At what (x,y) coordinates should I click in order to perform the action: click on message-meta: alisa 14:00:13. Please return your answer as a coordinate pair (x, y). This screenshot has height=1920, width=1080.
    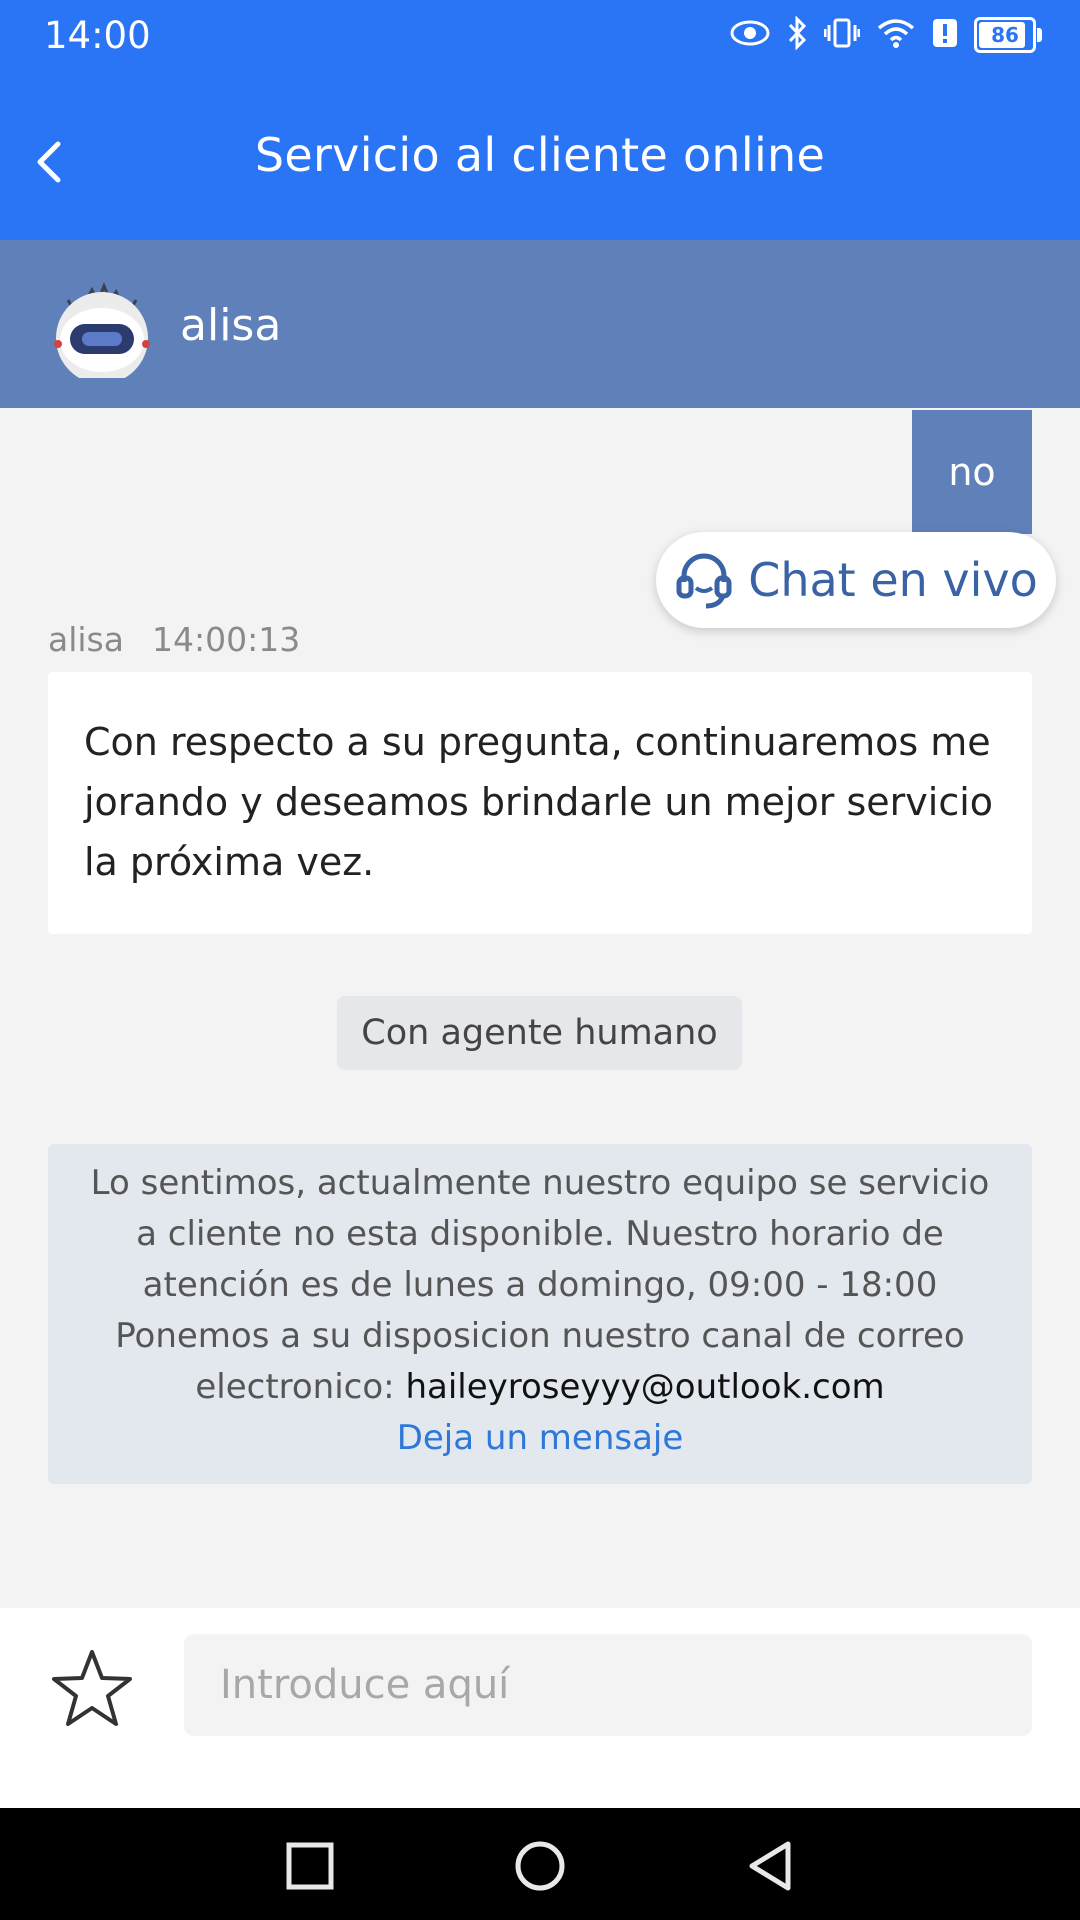
    Looking at the image, I should click on (174, 639).